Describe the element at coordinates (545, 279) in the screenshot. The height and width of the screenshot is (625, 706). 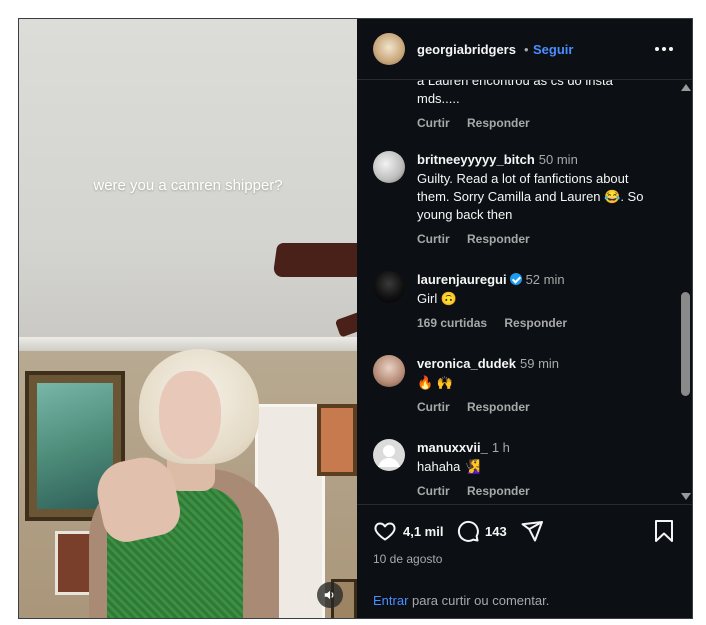
I see `comment-time: 52 min` at that location.